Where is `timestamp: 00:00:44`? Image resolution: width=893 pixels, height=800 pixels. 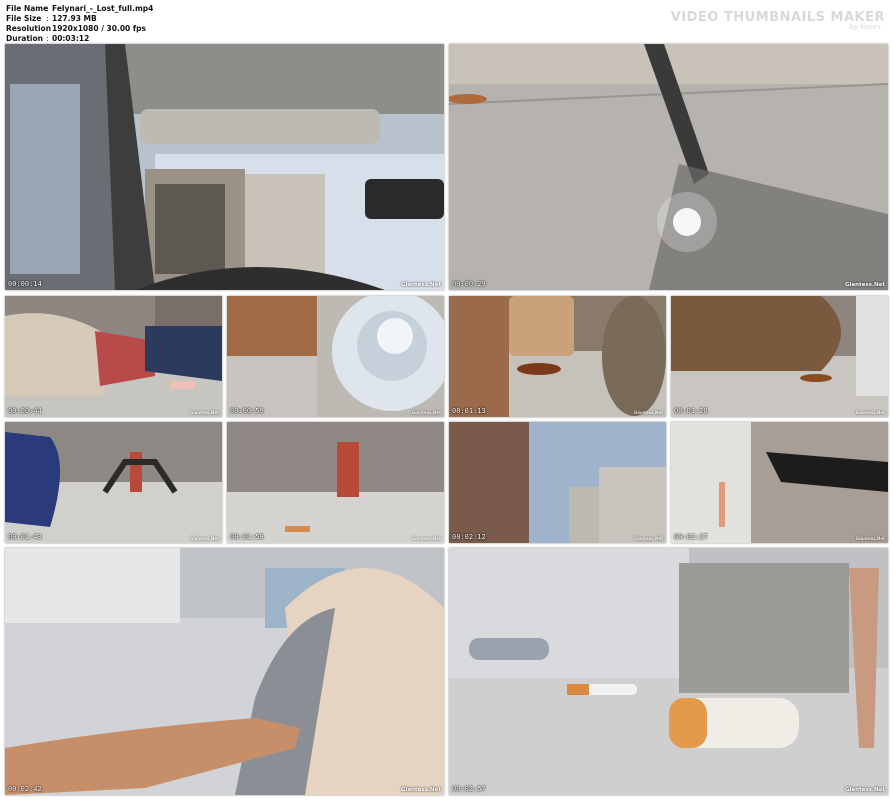 timestamp: 00:00:44 is located at coordinates (25, 411).